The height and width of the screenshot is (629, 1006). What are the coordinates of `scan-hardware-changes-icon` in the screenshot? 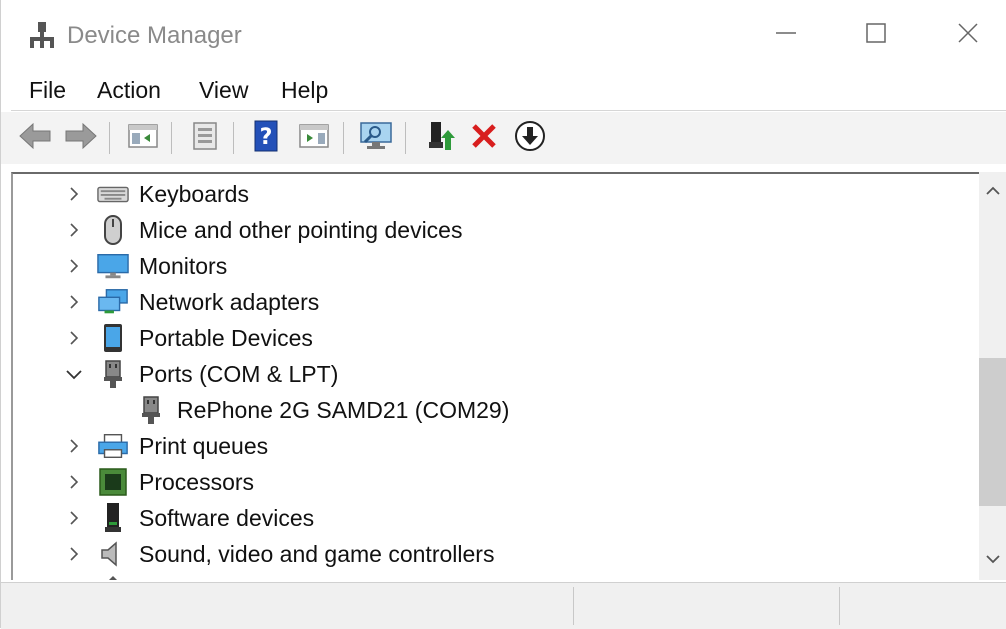 It's located at (376, 138).